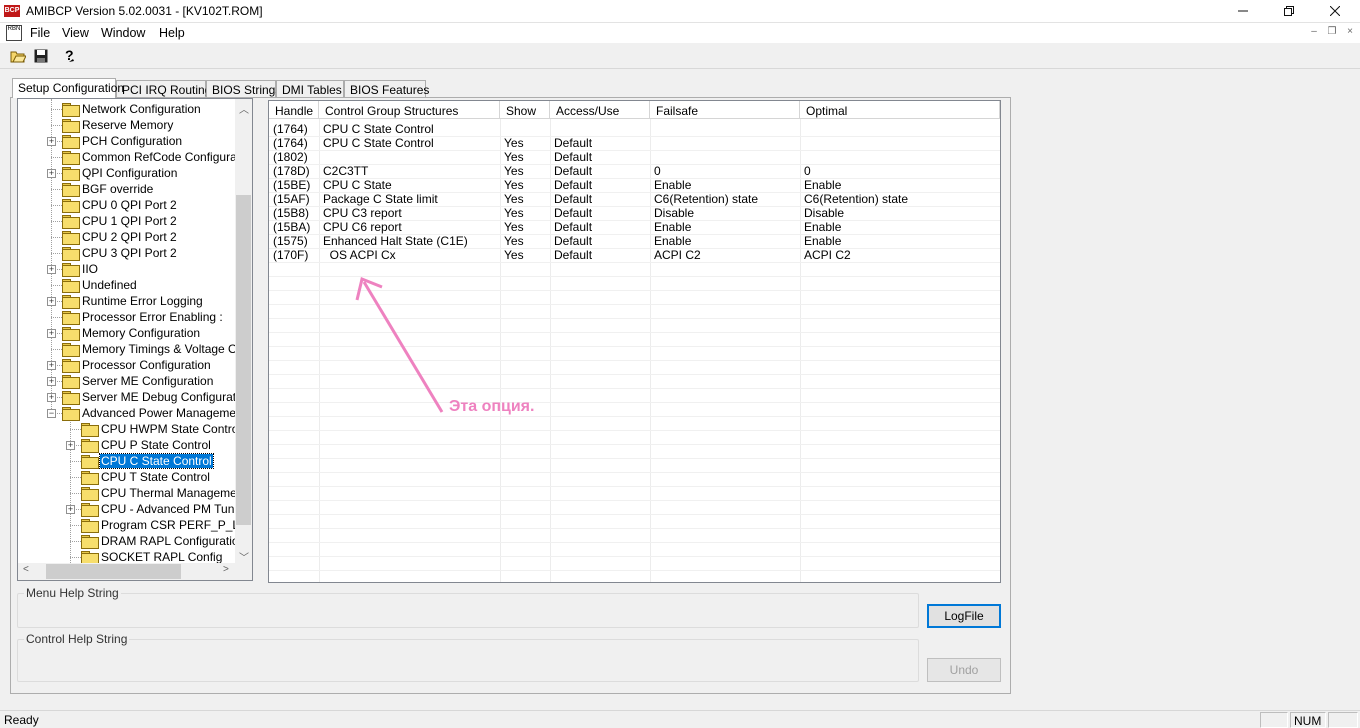  I want to click on menu-help-label: Menu Help String, so click(72, 593).